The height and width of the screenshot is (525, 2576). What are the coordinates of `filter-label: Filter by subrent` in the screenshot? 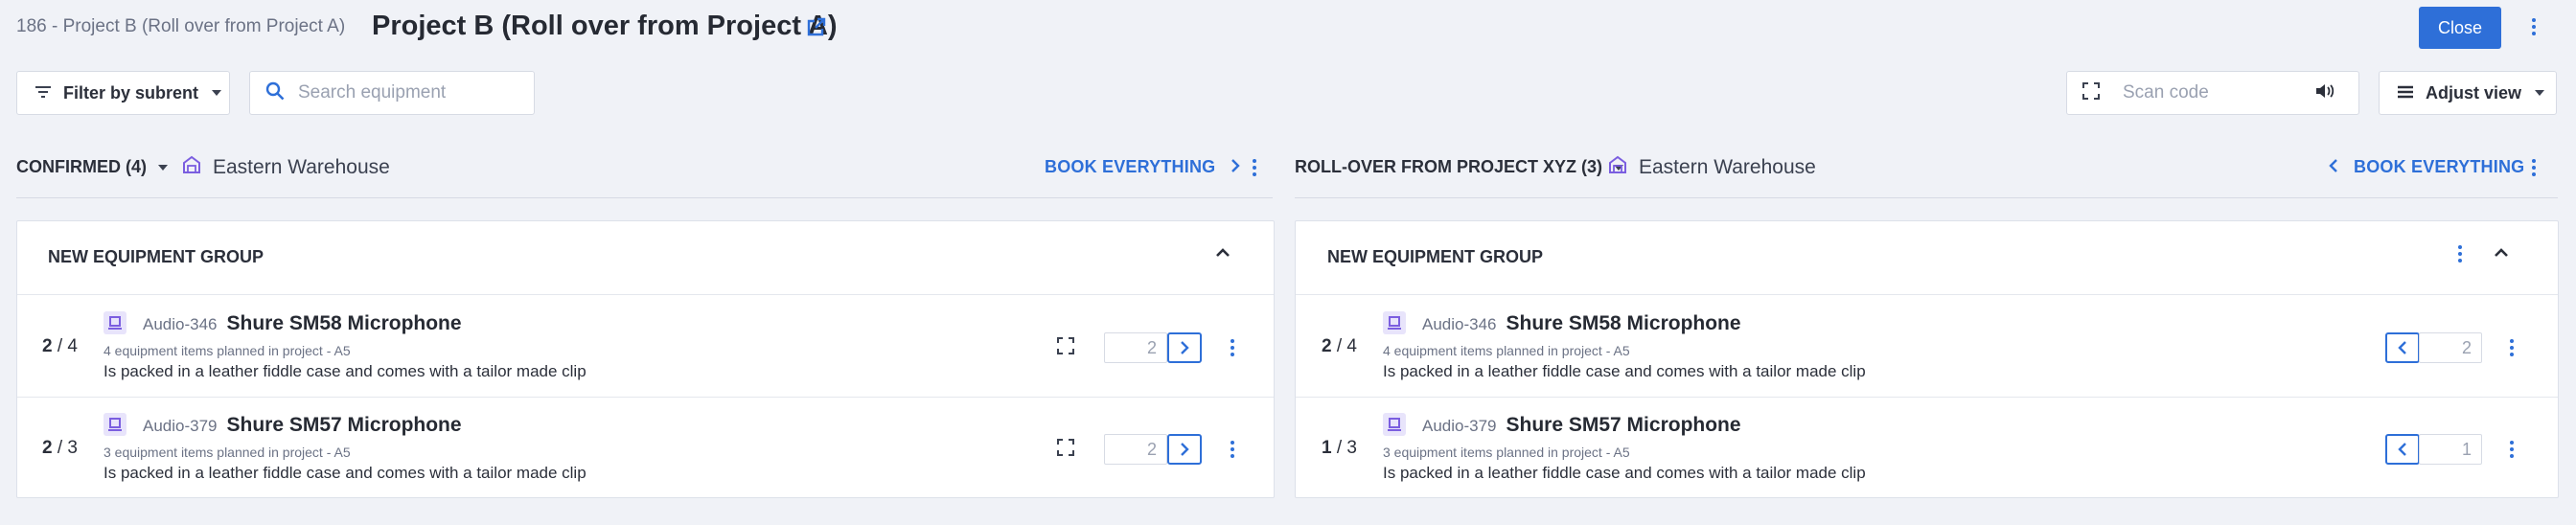 It's located at (131, 92).